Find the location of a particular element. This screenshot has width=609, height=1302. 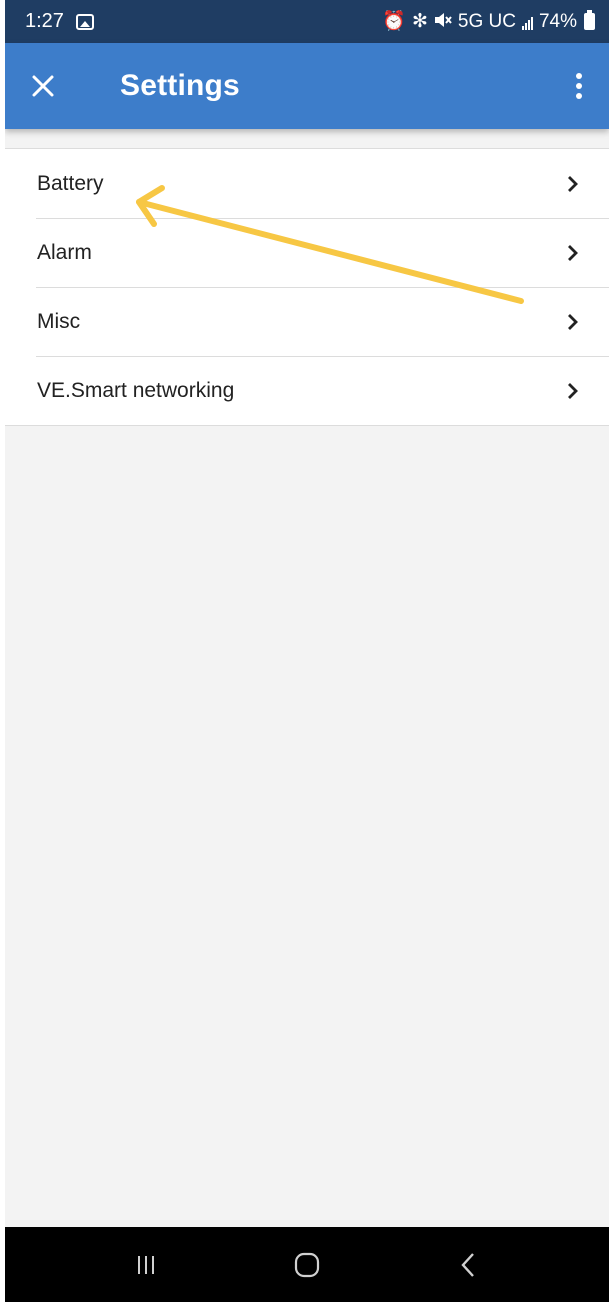

more-options-button is located at coordinates (579, 86).